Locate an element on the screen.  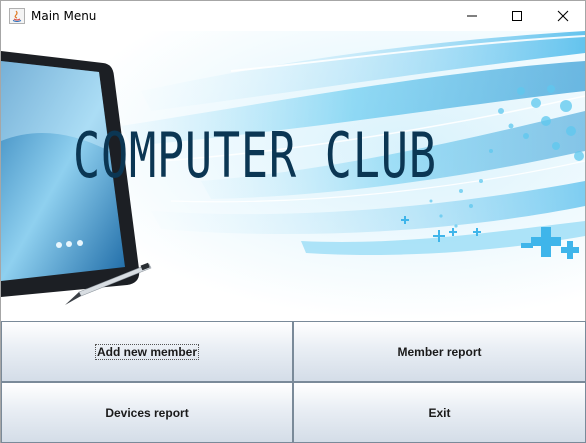
minimize-icon is located at coordinates (471, 16).